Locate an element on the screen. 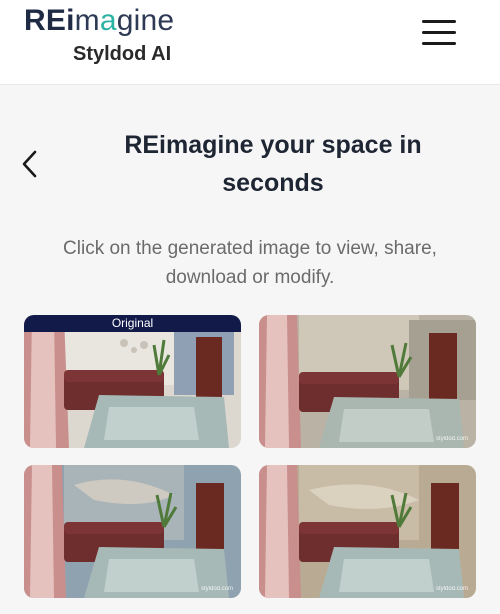 The width and height of the screenshot is (500, 614). generated-image-tile-2: styldod.com is located at coordinates (132, 531).